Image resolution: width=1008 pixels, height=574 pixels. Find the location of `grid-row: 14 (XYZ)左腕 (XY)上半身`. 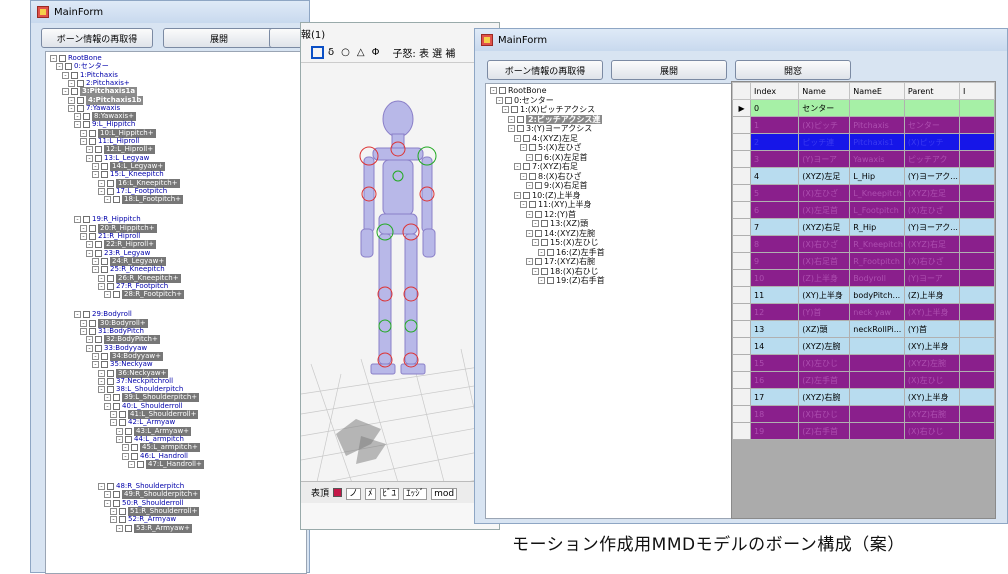

grid-row: 14 (XYZ)左腕 (XY)上半身 is located at coordinates (863, 346).